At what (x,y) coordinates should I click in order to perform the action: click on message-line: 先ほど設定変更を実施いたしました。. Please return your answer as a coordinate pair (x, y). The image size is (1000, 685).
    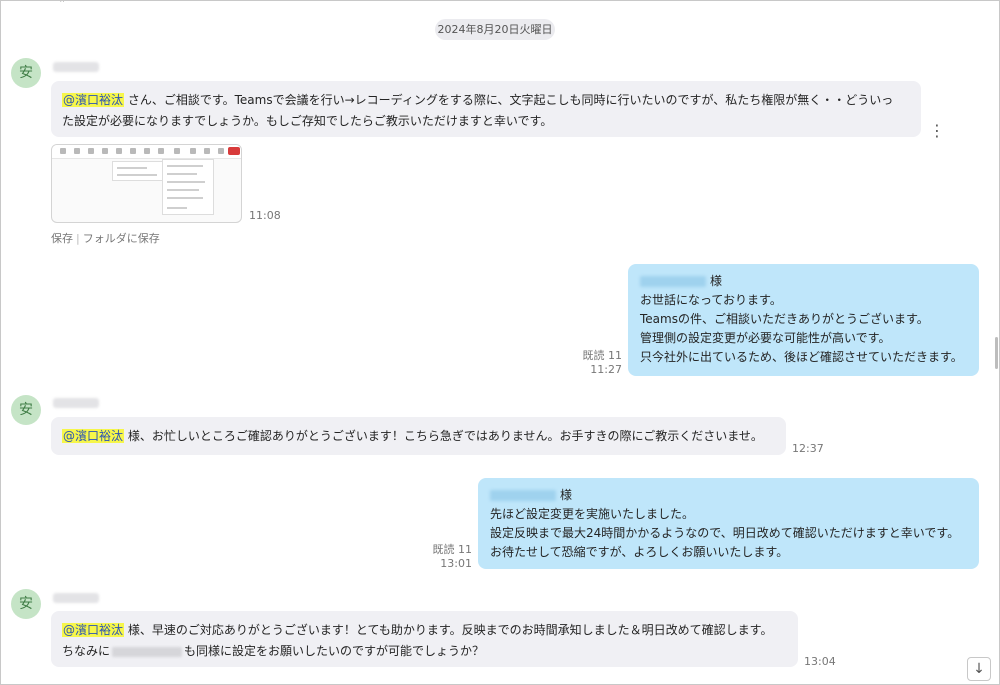
    Looking at the image, I should click on (592, 514).